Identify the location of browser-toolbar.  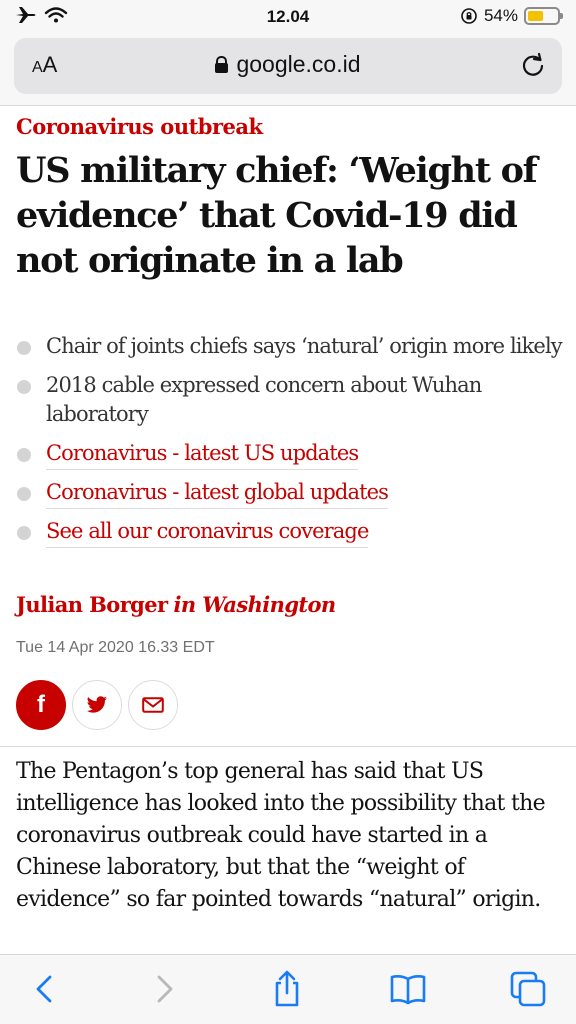
(288, 989).